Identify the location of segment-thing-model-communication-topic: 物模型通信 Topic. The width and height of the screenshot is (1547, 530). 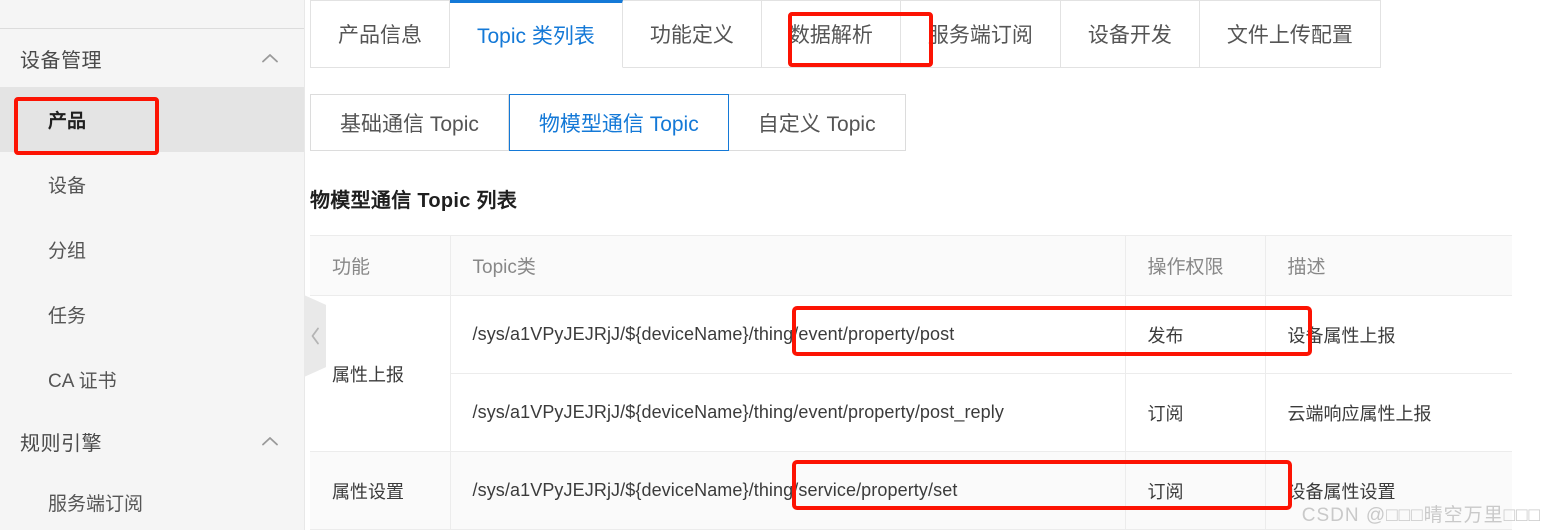
(618, 122).